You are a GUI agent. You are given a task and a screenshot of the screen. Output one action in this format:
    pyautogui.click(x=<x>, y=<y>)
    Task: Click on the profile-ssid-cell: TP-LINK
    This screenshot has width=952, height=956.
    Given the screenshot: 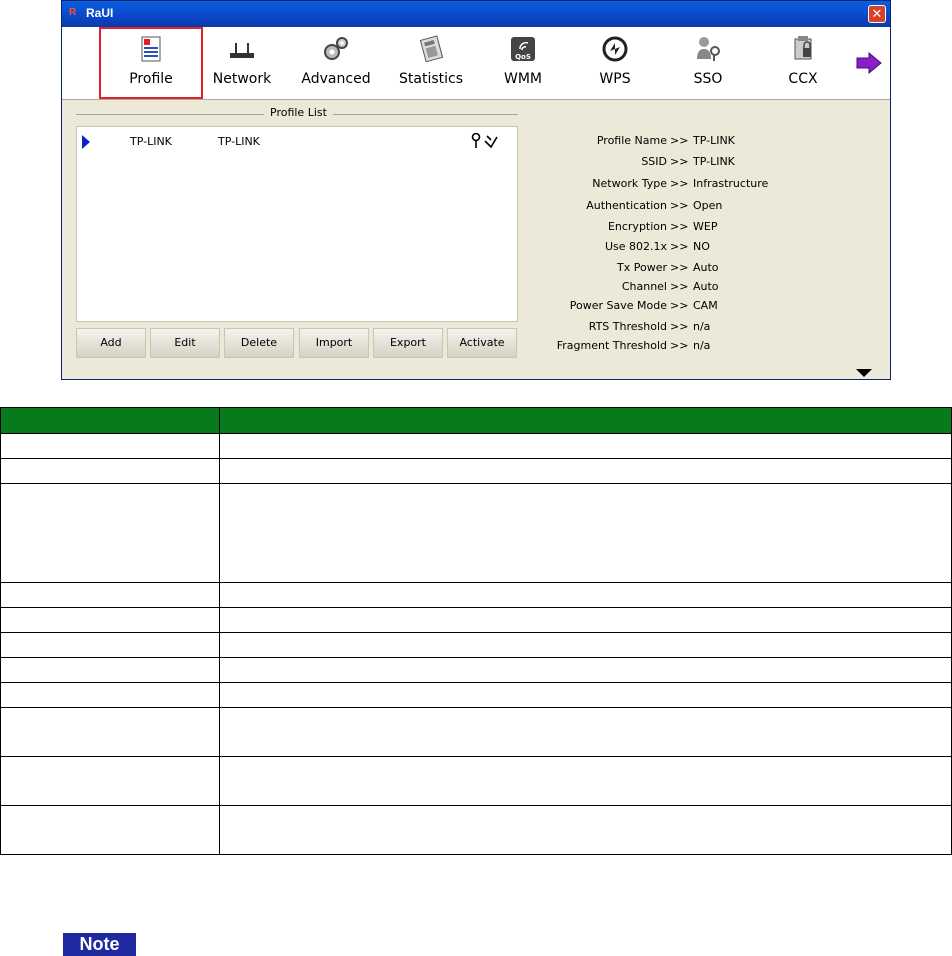 What is the action you would take?
    pyautogui.click(x=239, y=141)
    